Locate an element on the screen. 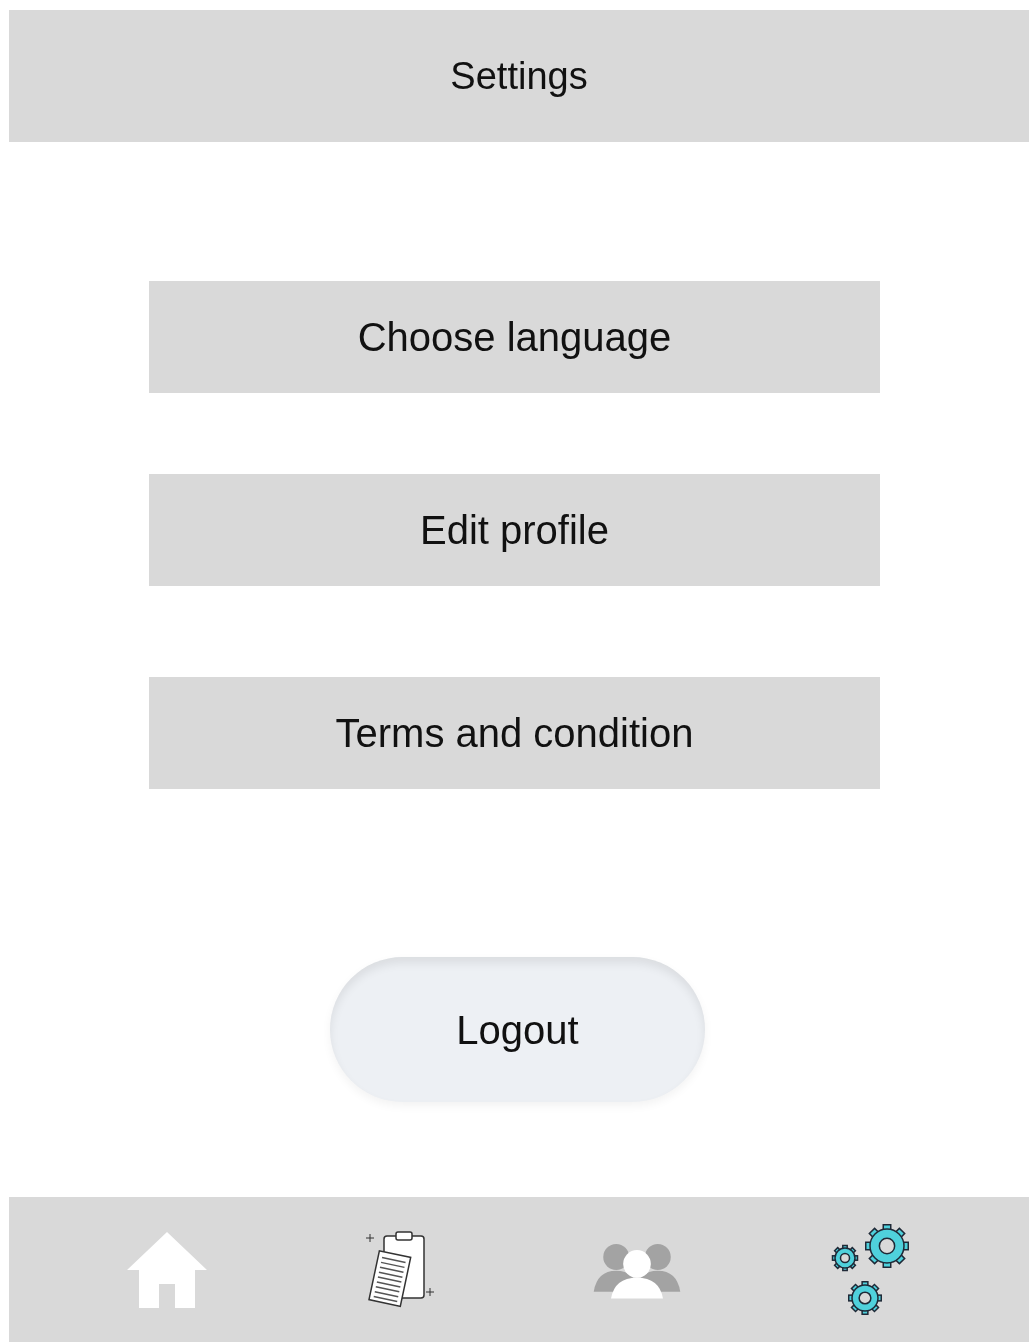 The height and width of the screenshot is (1342, 1029). settings-option: Choose language is located at coordinates (514, 337).